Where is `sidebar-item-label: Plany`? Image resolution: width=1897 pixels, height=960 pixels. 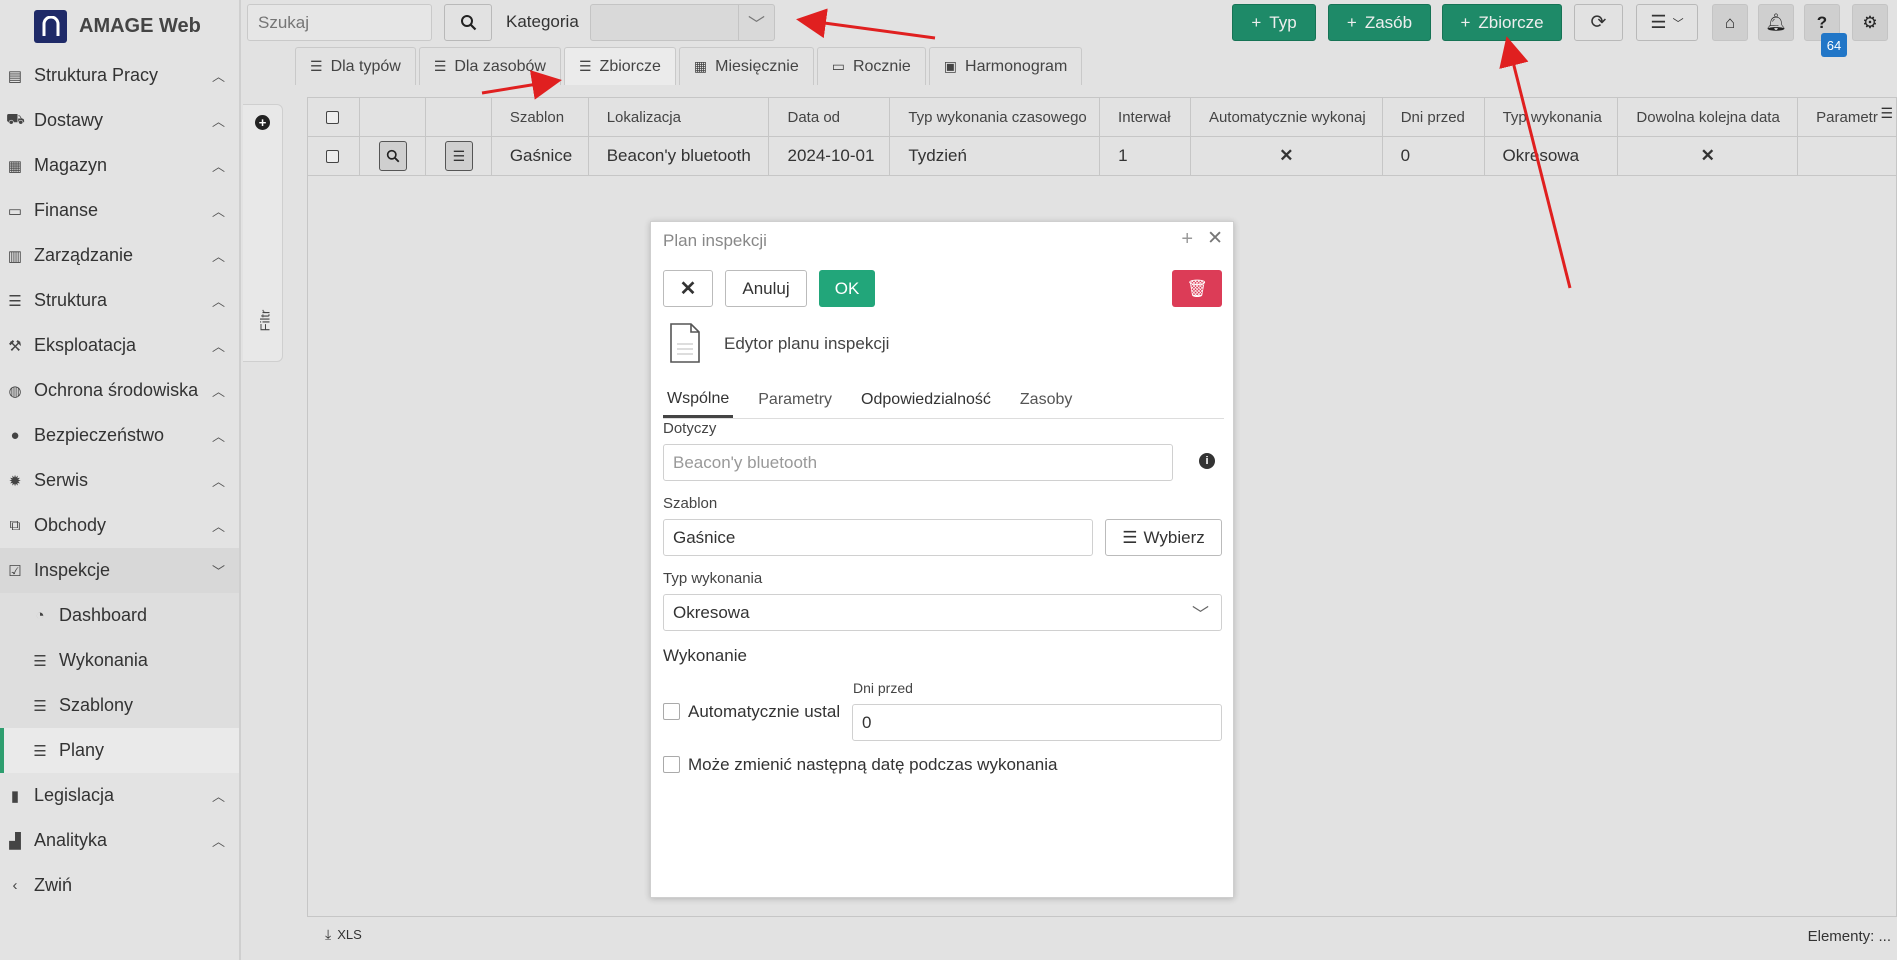
sidebar-item-label: Plany is located at coordinates (82, 750).